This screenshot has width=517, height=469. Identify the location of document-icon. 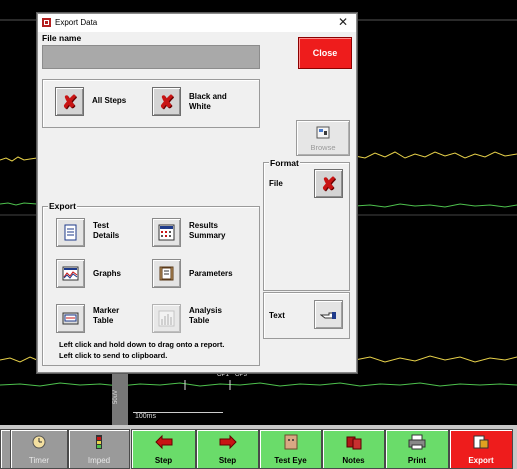
(70, 232).